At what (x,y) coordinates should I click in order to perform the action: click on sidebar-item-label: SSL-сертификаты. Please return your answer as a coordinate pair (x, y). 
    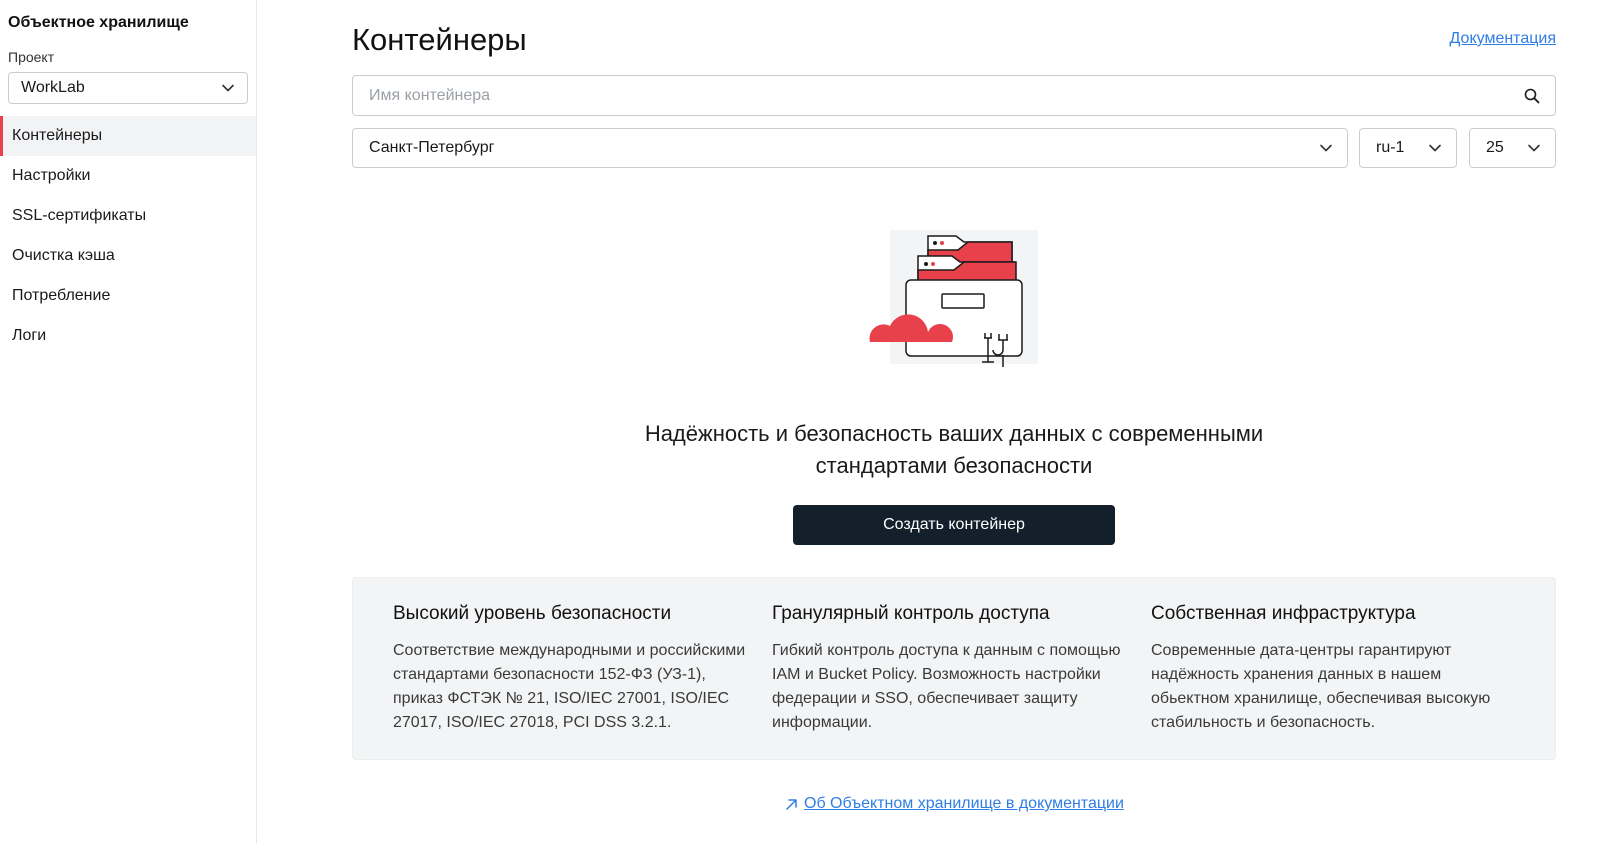
    Looking at the image, I should click on (79, 215).